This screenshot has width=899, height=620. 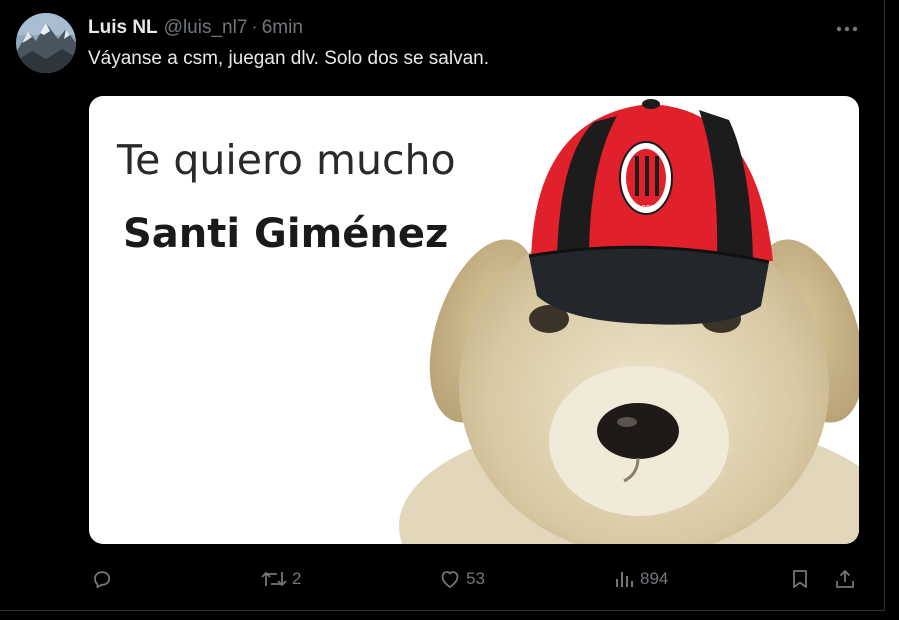 I want to click on reply-icon, so click(x=102, y=580).